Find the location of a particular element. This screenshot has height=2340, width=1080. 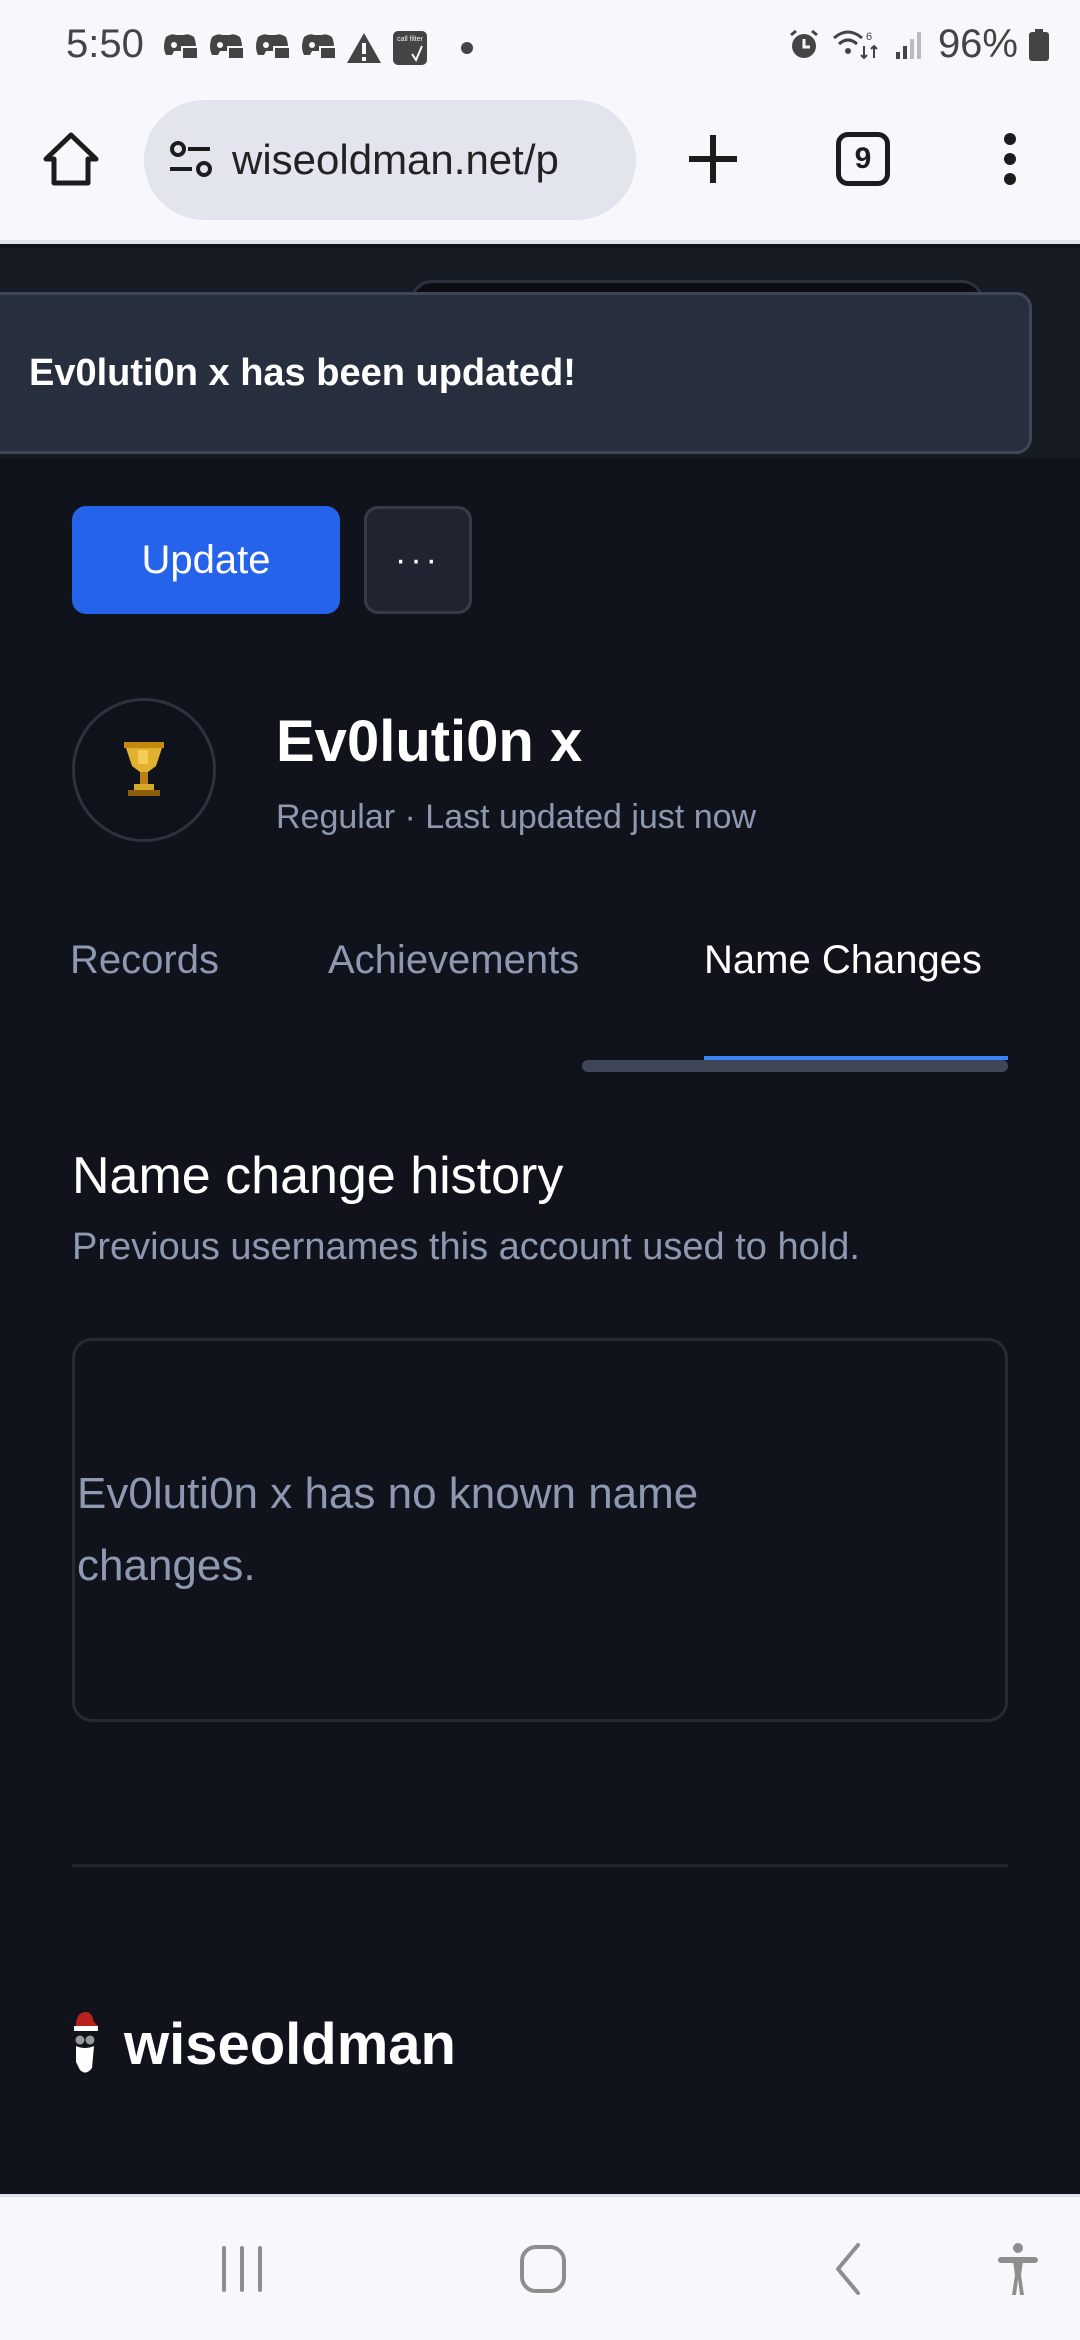

battery-percent: 96% is located at coordinates (977, 44).